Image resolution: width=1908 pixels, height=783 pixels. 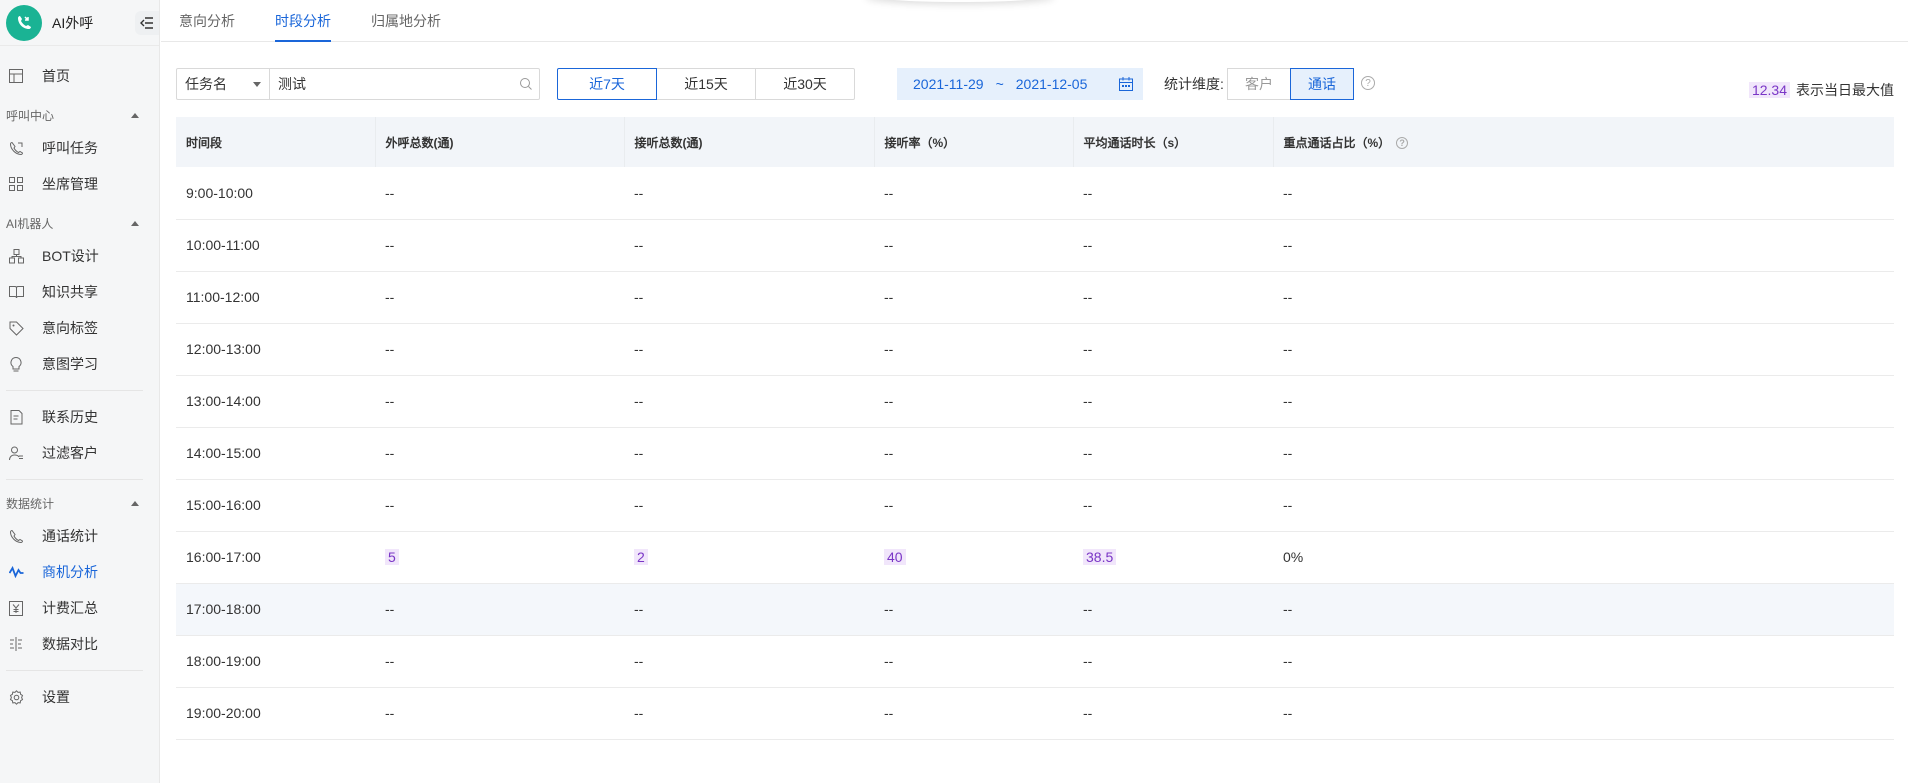 I want to click on sidebar-item-call-task: 呼叫任务, so click(x=79, y=148).